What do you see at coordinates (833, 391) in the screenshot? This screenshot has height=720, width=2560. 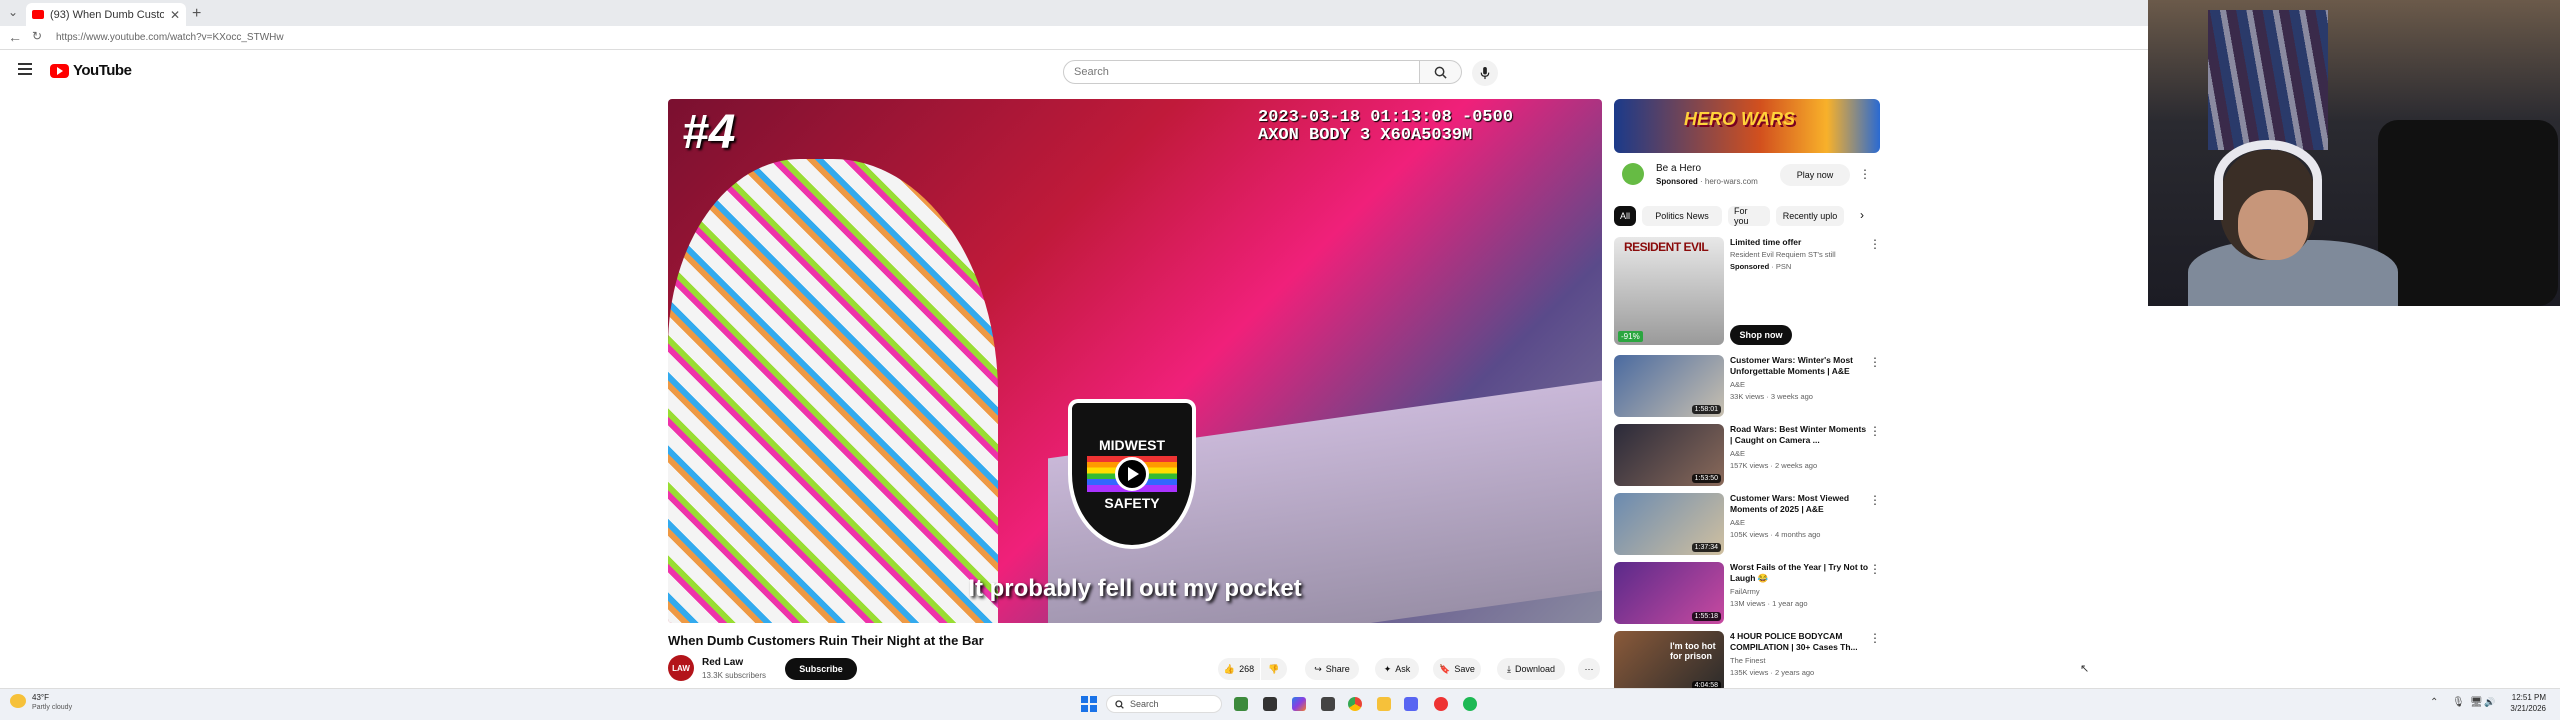 I see `video-frame-jacket` at bounding box center [833, 391].